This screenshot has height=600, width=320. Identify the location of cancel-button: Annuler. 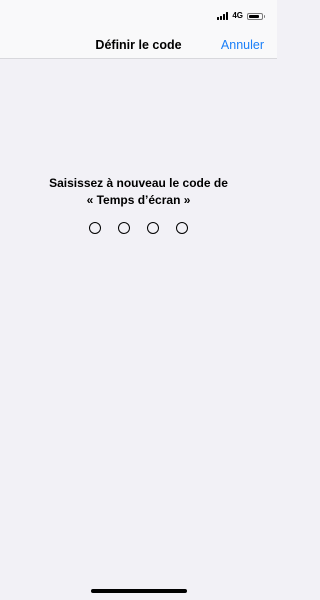
(242, 45).